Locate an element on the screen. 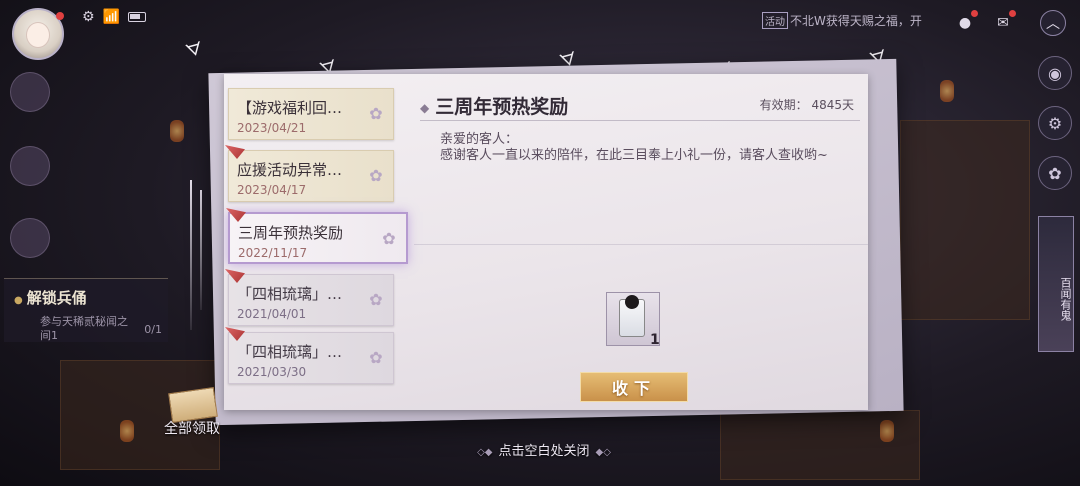  battery-icon is located at coordinates (137, 17).